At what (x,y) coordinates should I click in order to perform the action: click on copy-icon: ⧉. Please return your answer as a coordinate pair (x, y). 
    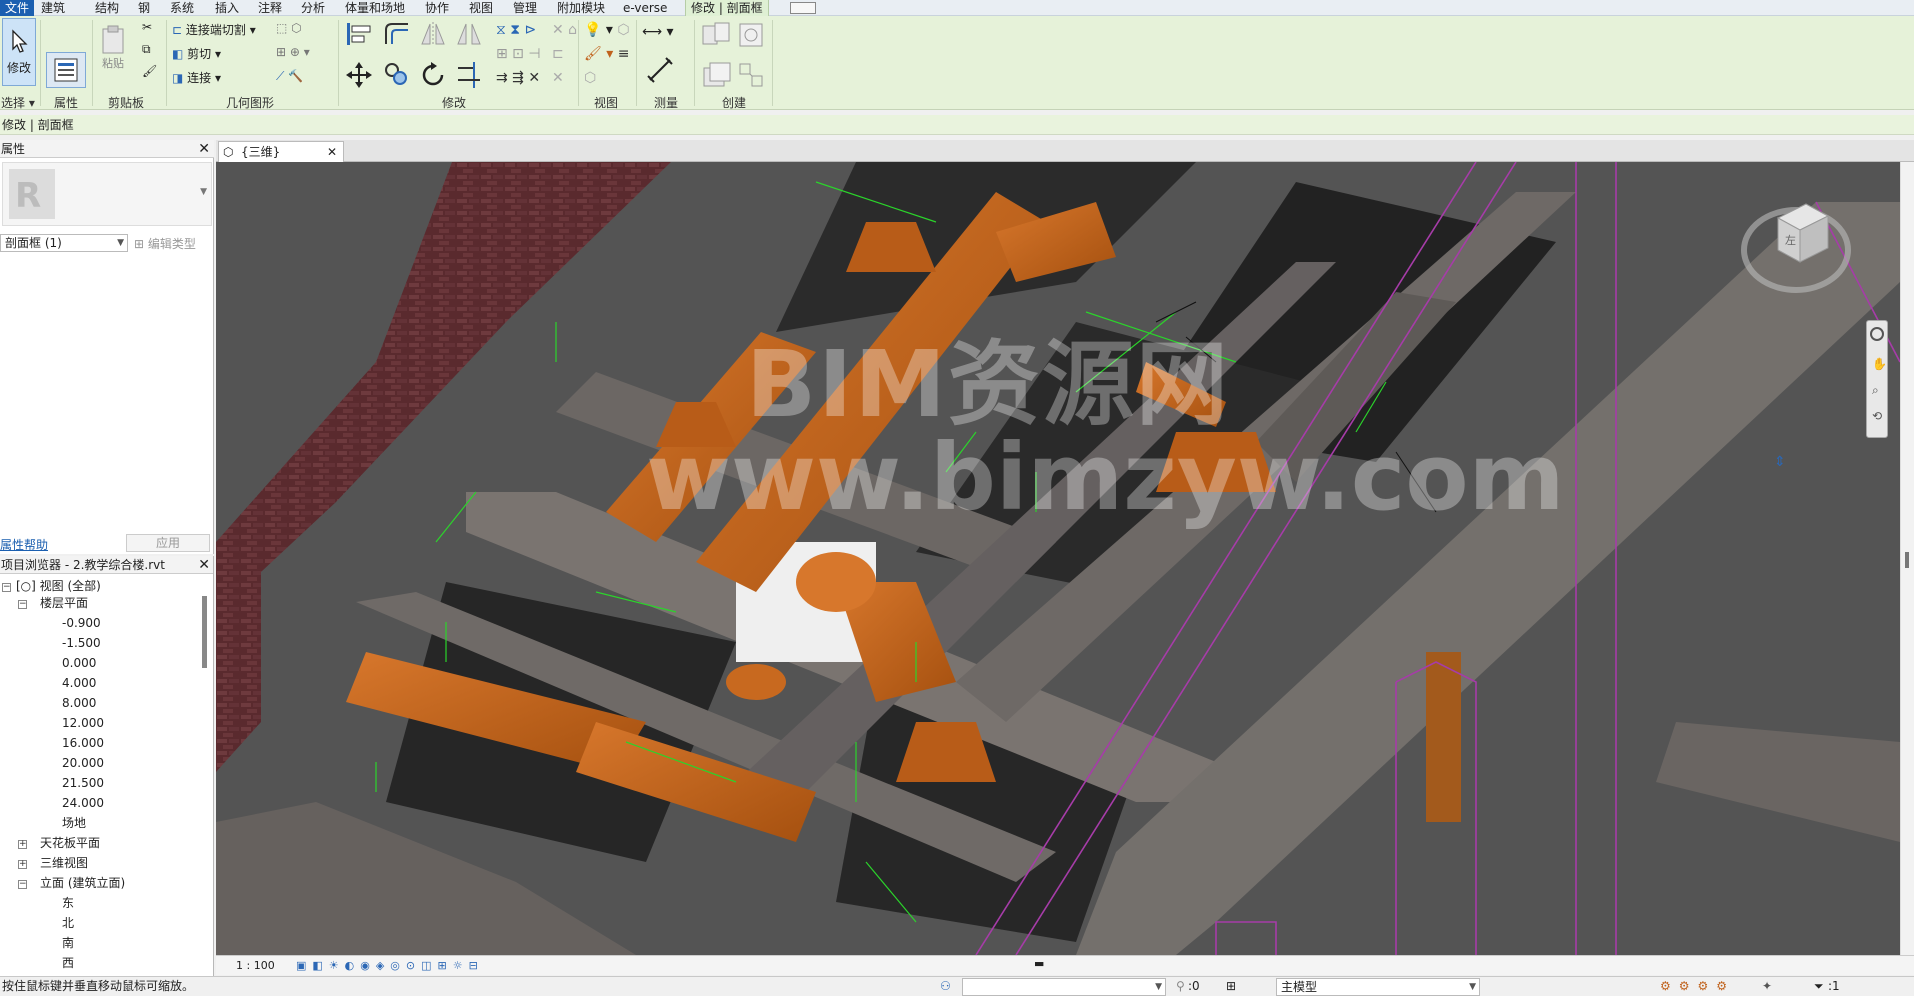
    Looking at the image, I should click on (146, 49).